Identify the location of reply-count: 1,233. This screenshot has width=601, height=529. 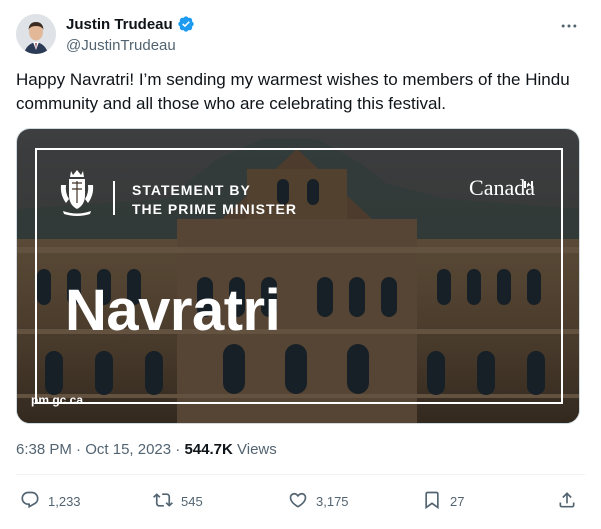
(64, 501).